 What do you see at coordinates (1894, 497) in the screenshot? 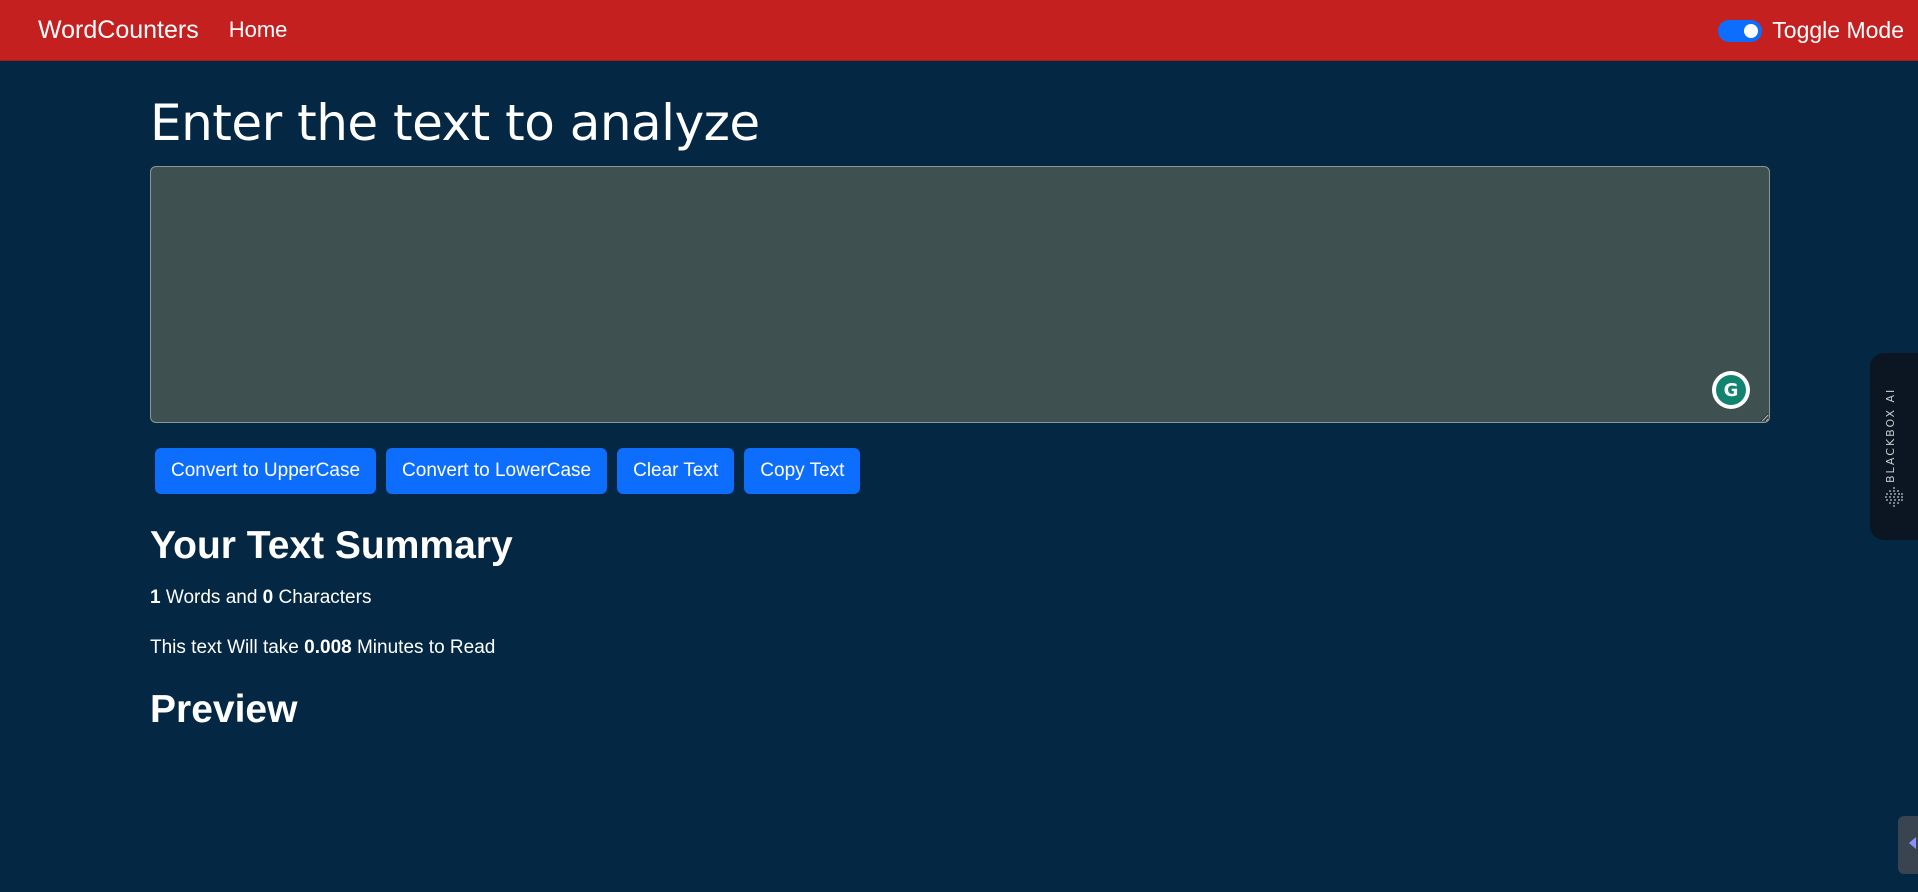
I see `blackbox-dots-icon` at bounding box center [1894, 497].